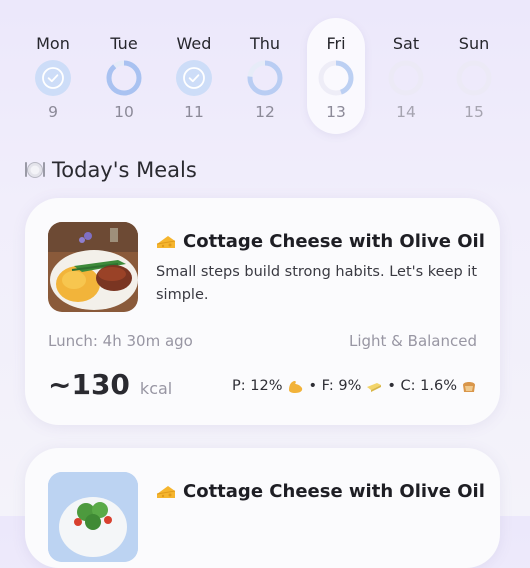  Describe the element at coordinates (406, 43) in the screenshot. I see `day-name: Sat` at that location.